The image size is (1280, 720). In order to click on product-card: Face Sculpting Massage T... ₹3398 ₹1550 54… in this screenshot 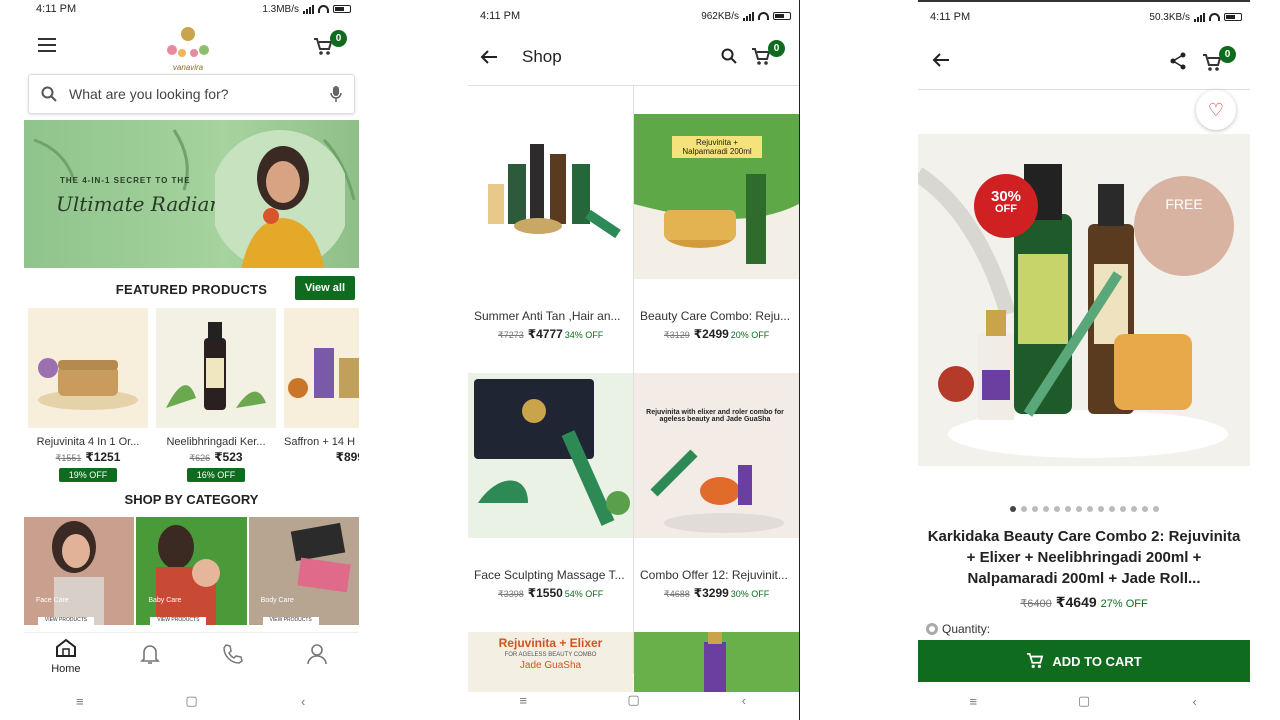, I will do `click(550, 474)`.